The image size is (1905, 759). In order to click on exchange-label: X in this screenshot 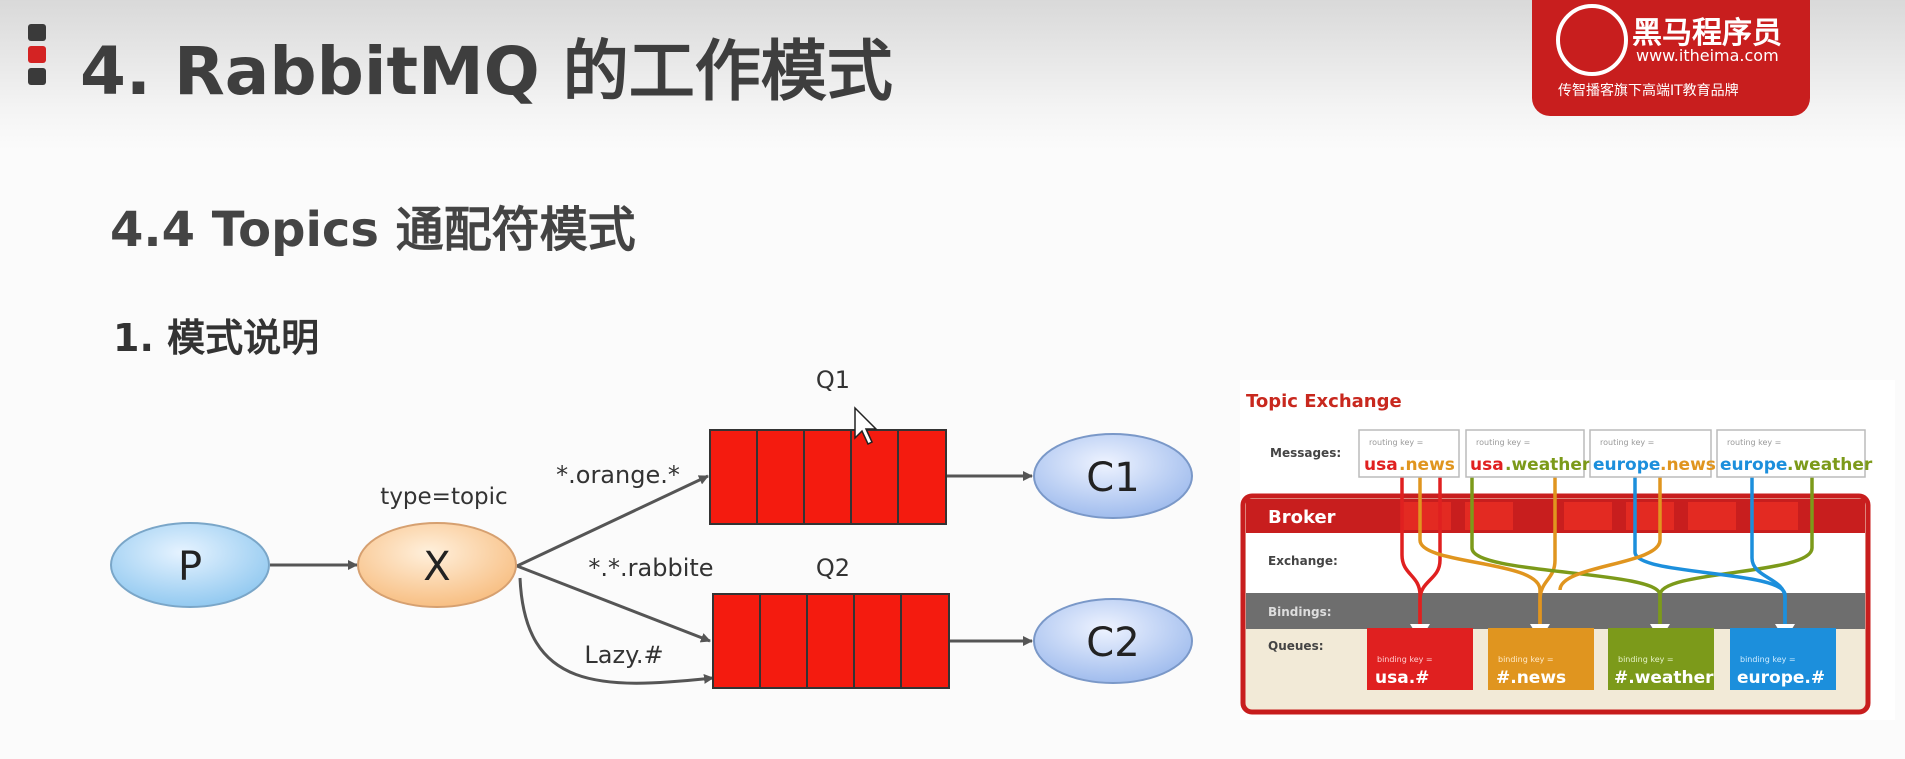, I will do `click(436, 567)`.